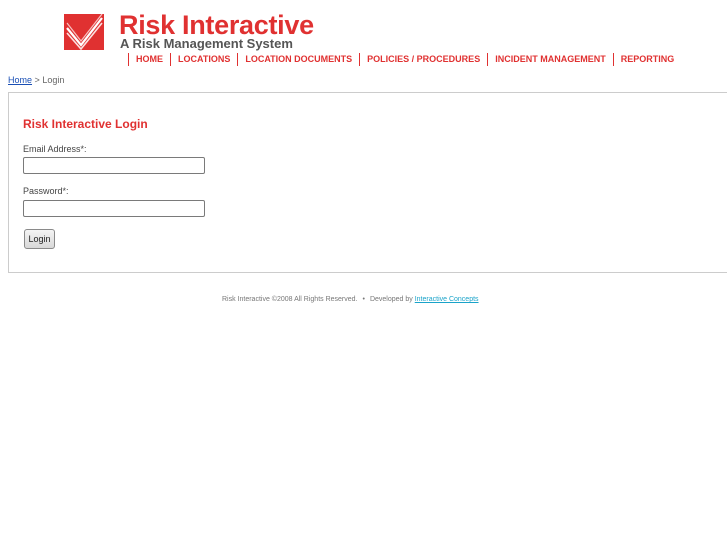  What do you see at coordinates (206, 43) in the screenshot?
I see `brand-tagline: A Risk Management System` at bounding box center [206, 43].